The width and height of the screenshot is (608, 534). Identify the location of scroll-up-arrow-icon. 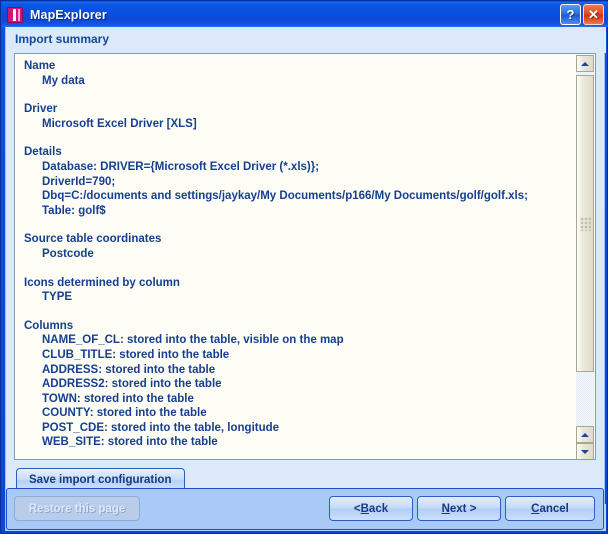
(585, 63).